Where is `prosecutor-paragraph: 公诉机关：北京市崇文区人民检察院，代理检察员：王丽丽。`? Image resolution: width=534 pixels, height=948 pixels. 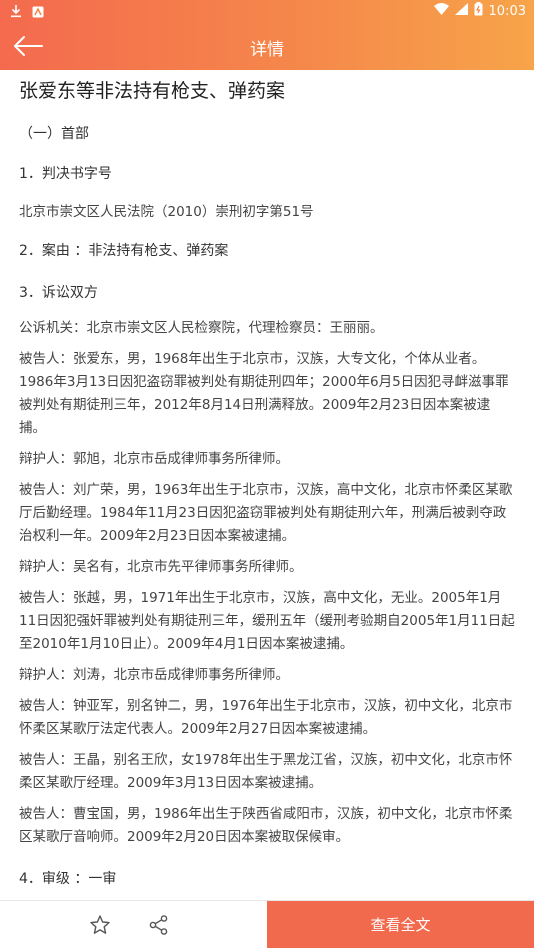
prosecutor-paragraph: 公诉机关：北京市崇文区人民检察院，代理检察员：王丽丽。 is located at coordinates (201, 328).